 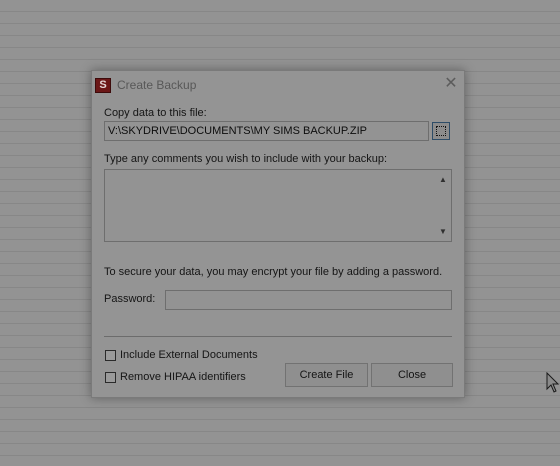 What do you see at coordinates (278, 85) in the screenshot?
I see `dialog-titlebar: S Create Backup ✕` at bounding box center [278, 85].